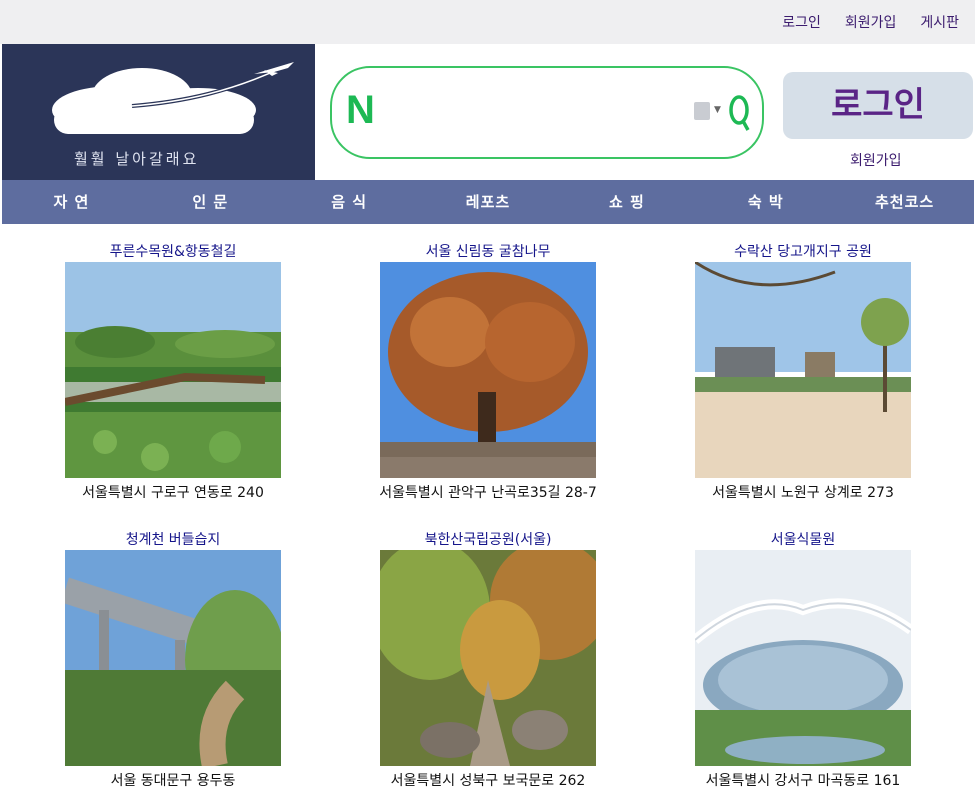 This screenshot has width=975, height=801. I want to click on top-login-link: 로그인, so click(801, 22).